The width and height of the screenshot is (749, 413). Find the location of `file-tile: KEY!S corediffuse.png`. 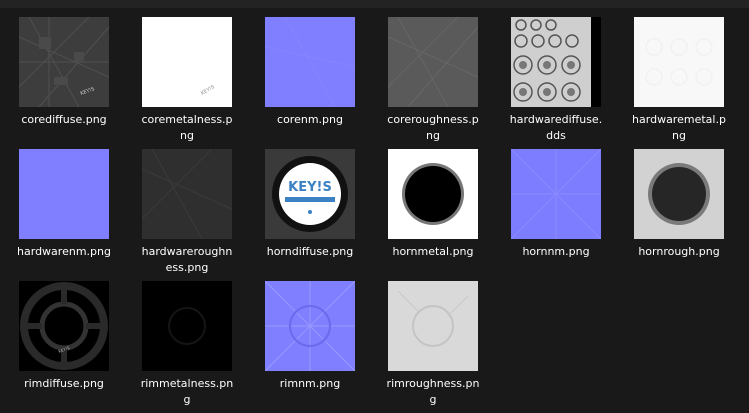

file-tile: KEY!S corediffuse.png is located at coordinates (61, 74).